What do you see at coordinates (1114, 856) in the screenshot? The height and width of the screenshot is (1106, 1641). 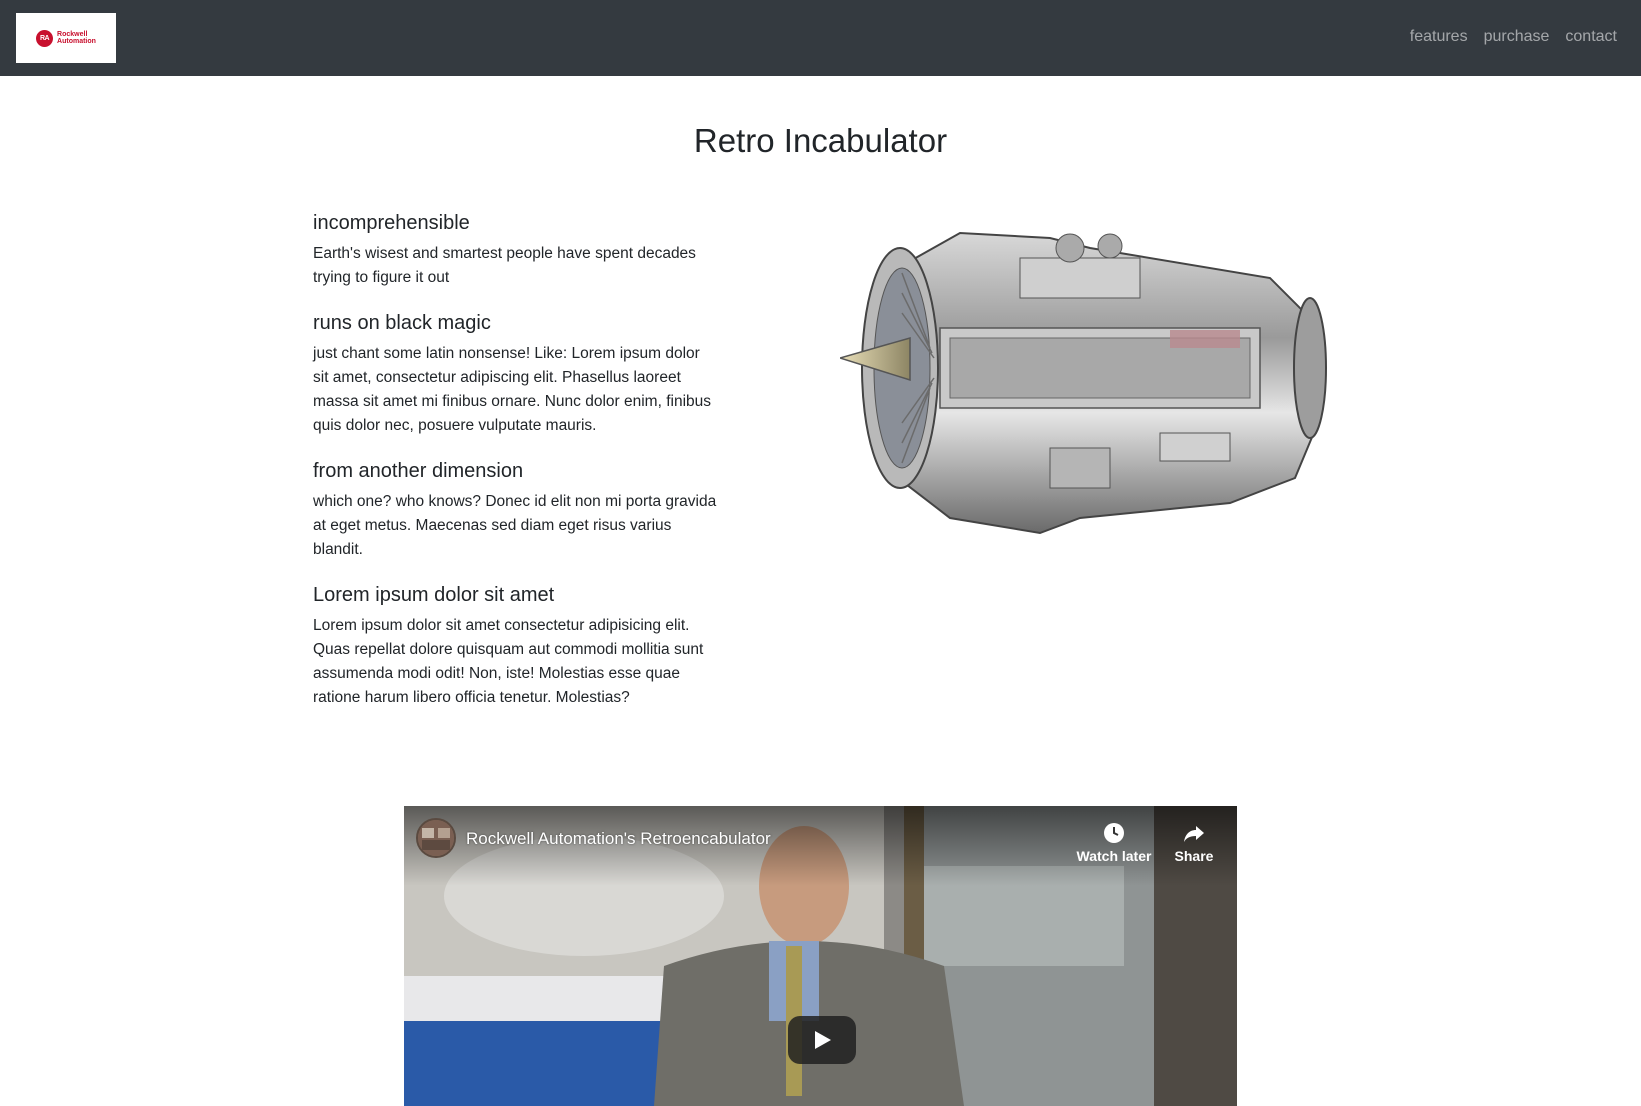 I see `watch-later-label: Watch later` at bounding box center [1114, 856].